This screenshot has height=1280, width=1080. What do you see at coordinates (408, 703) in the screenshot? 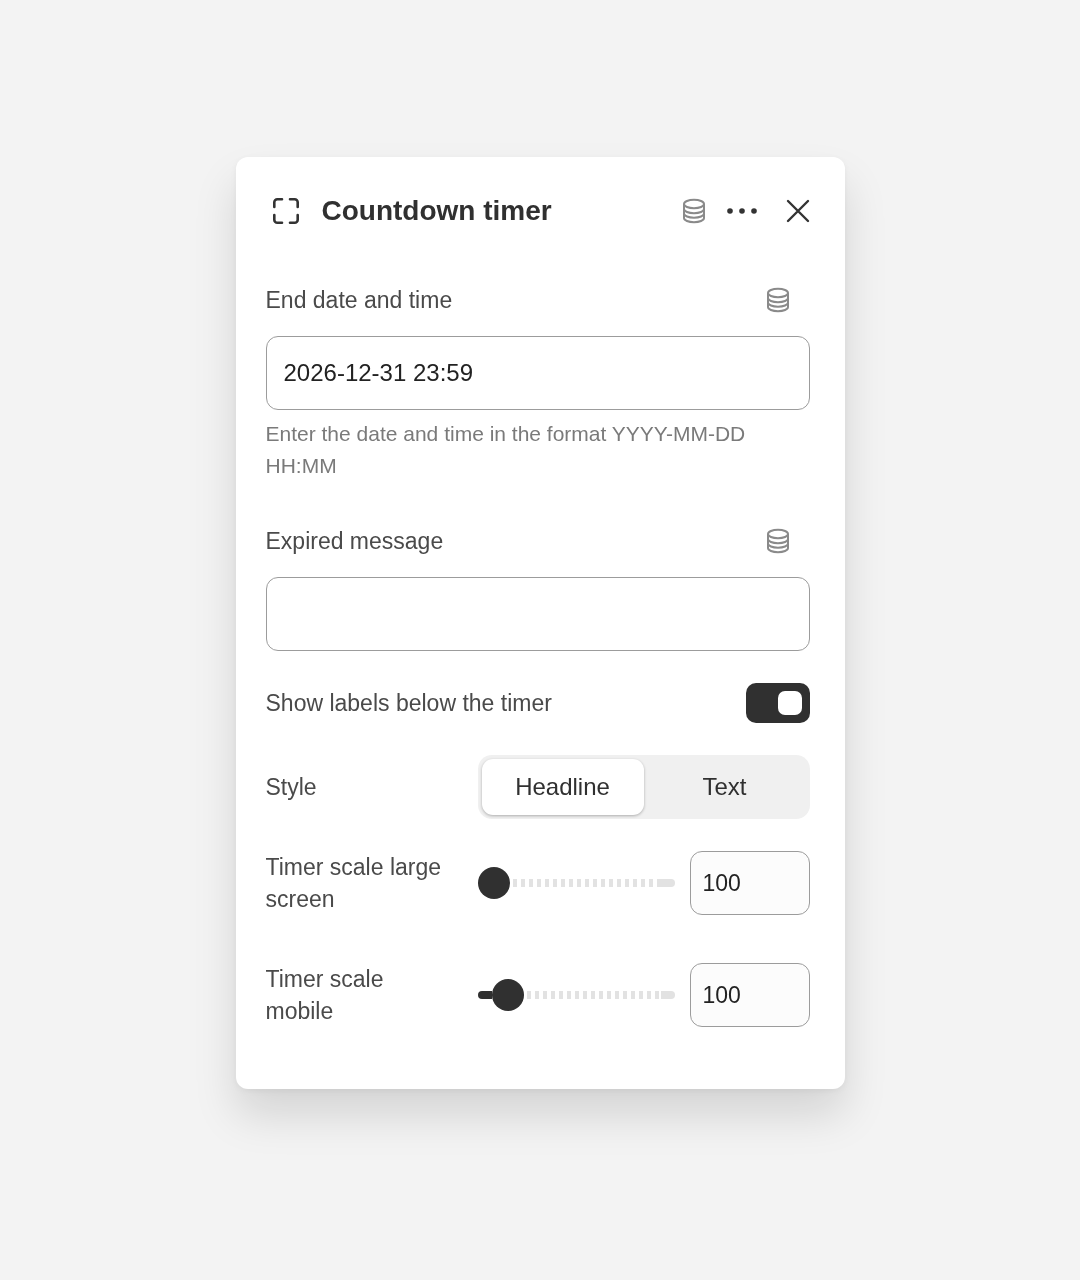
I see `toggle-label: Show labels below the timer` at bounding box center [408, 703].